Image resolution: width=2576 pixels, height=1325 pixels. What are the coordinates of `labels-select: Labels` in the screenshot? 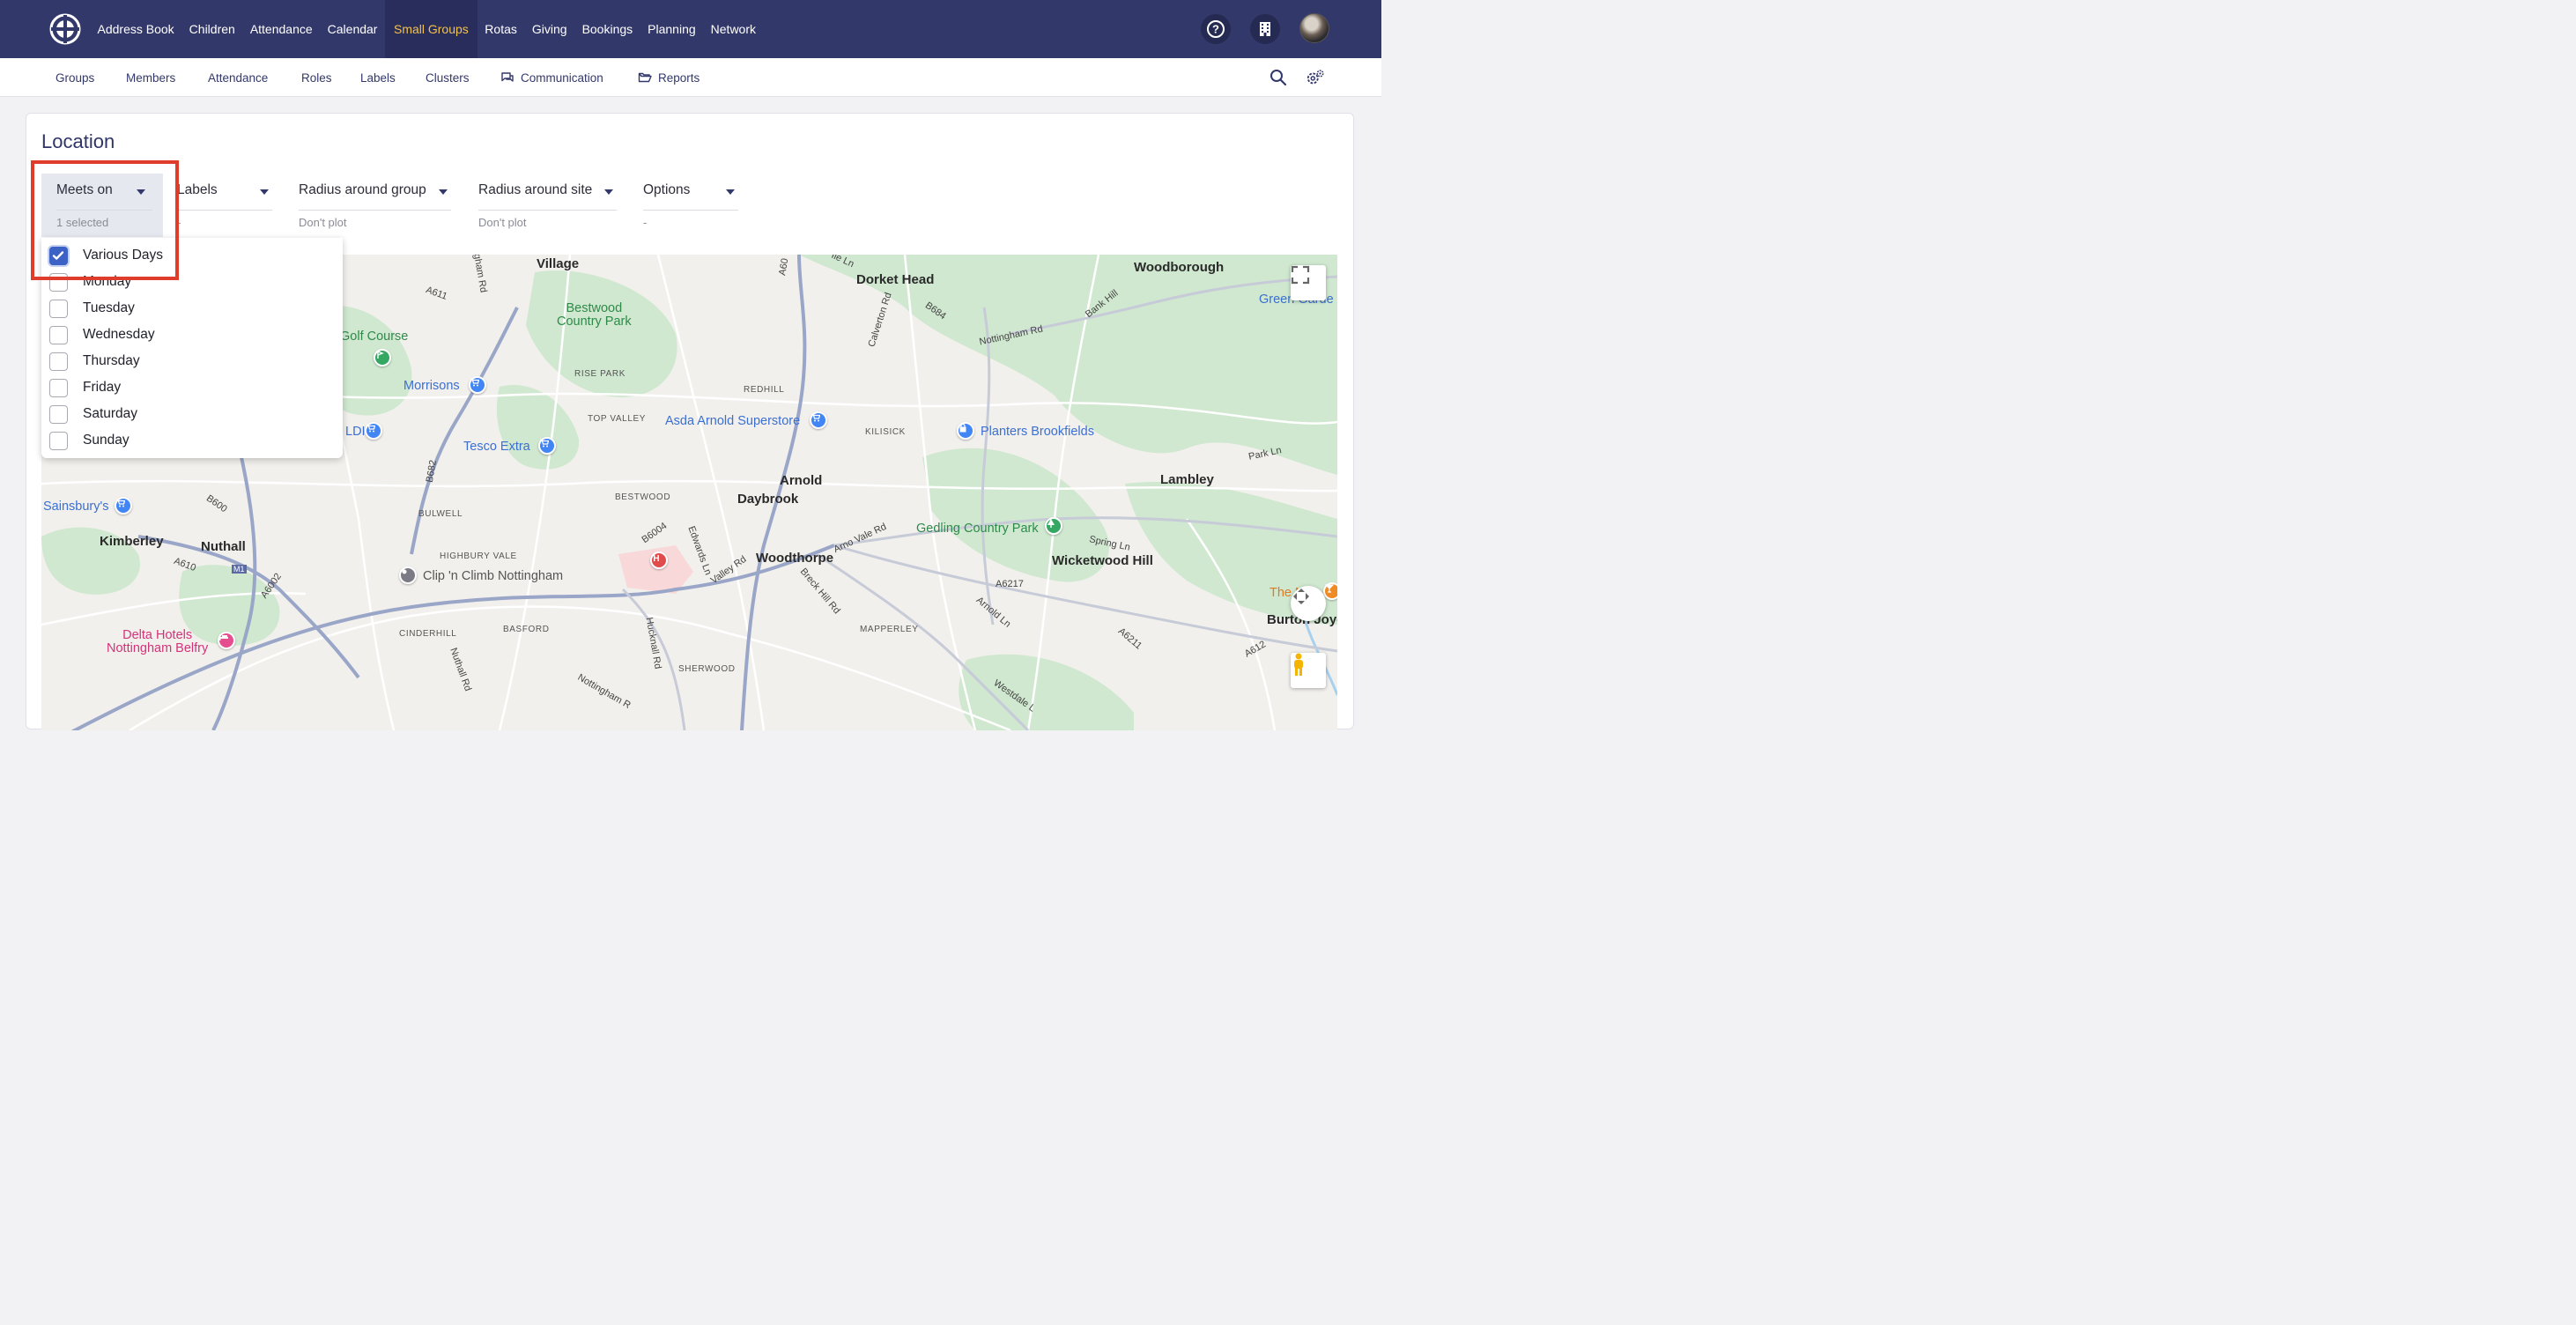 It's located at (225, 197).